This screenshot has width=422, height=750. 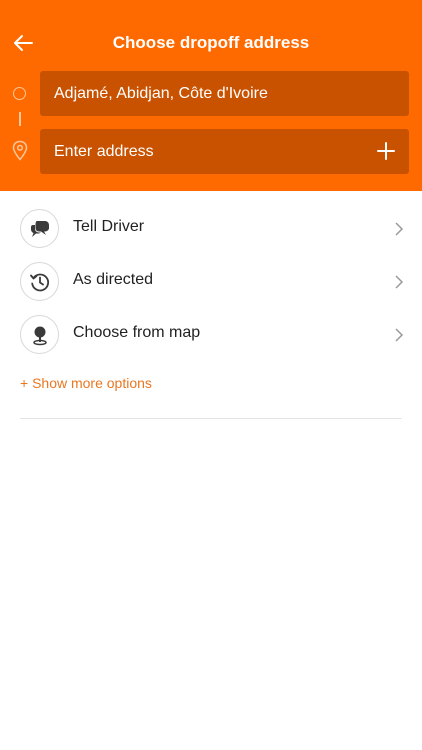 What do you see at coordinates (386, 151) in the screenshot?
I see `plus-icon` at bounding box center [386, 151].